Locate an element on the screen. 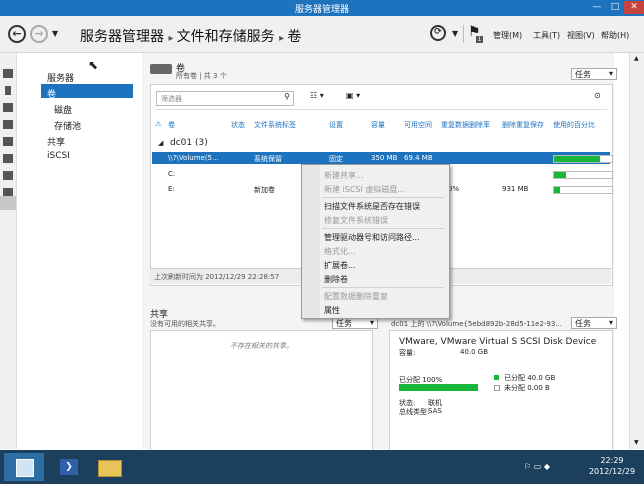 The width and height of the screenshot is (644, 484). arrow-left-icon: ← is located at coordinates (17, 33).